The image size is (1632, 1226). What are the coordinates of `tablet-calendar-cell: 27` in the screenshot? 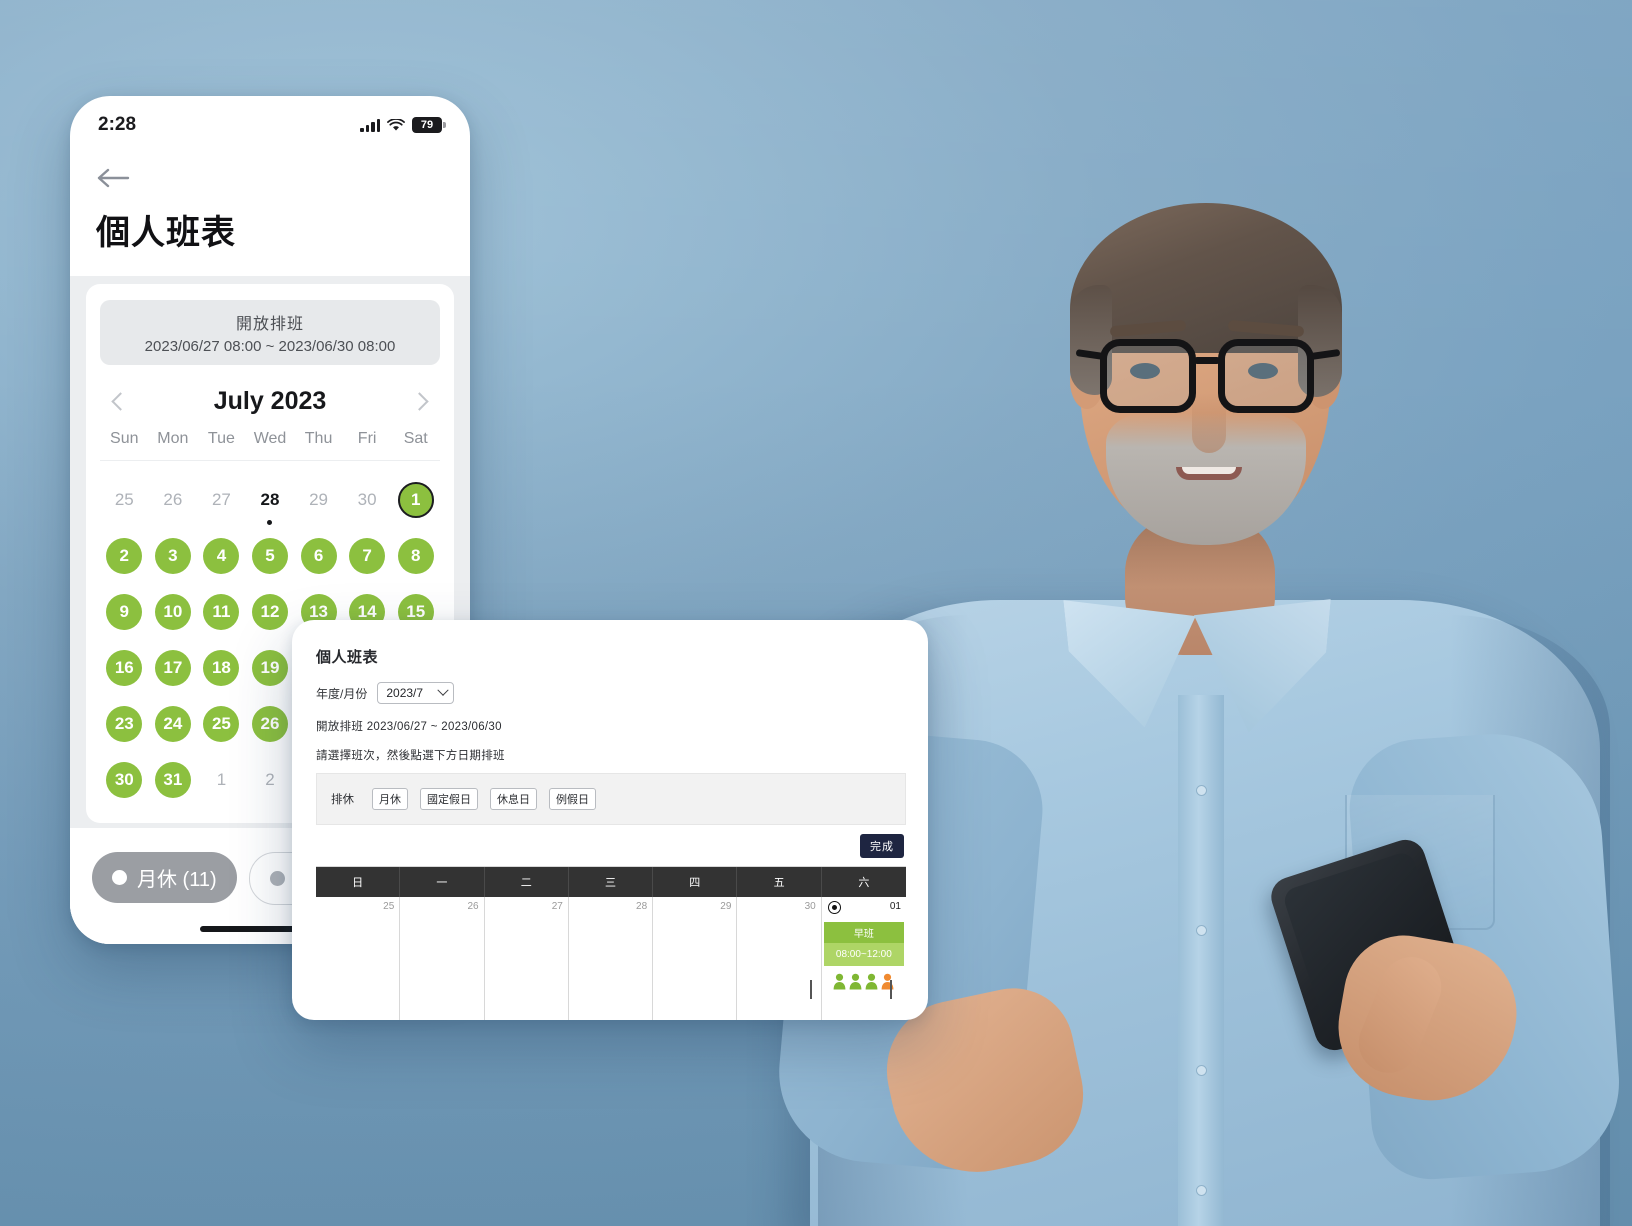 It's located at (527, 958).